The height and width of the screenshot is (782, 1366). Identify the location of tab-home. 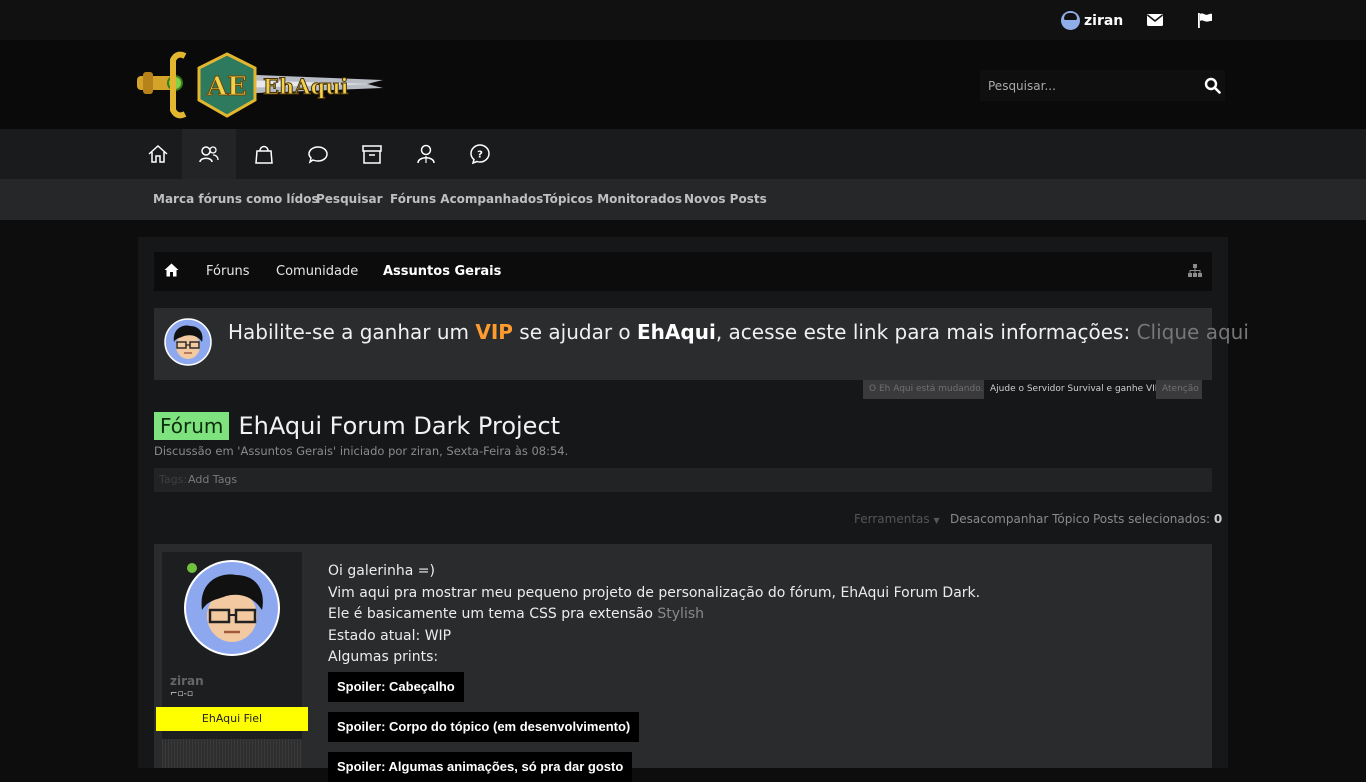
(158, 154).